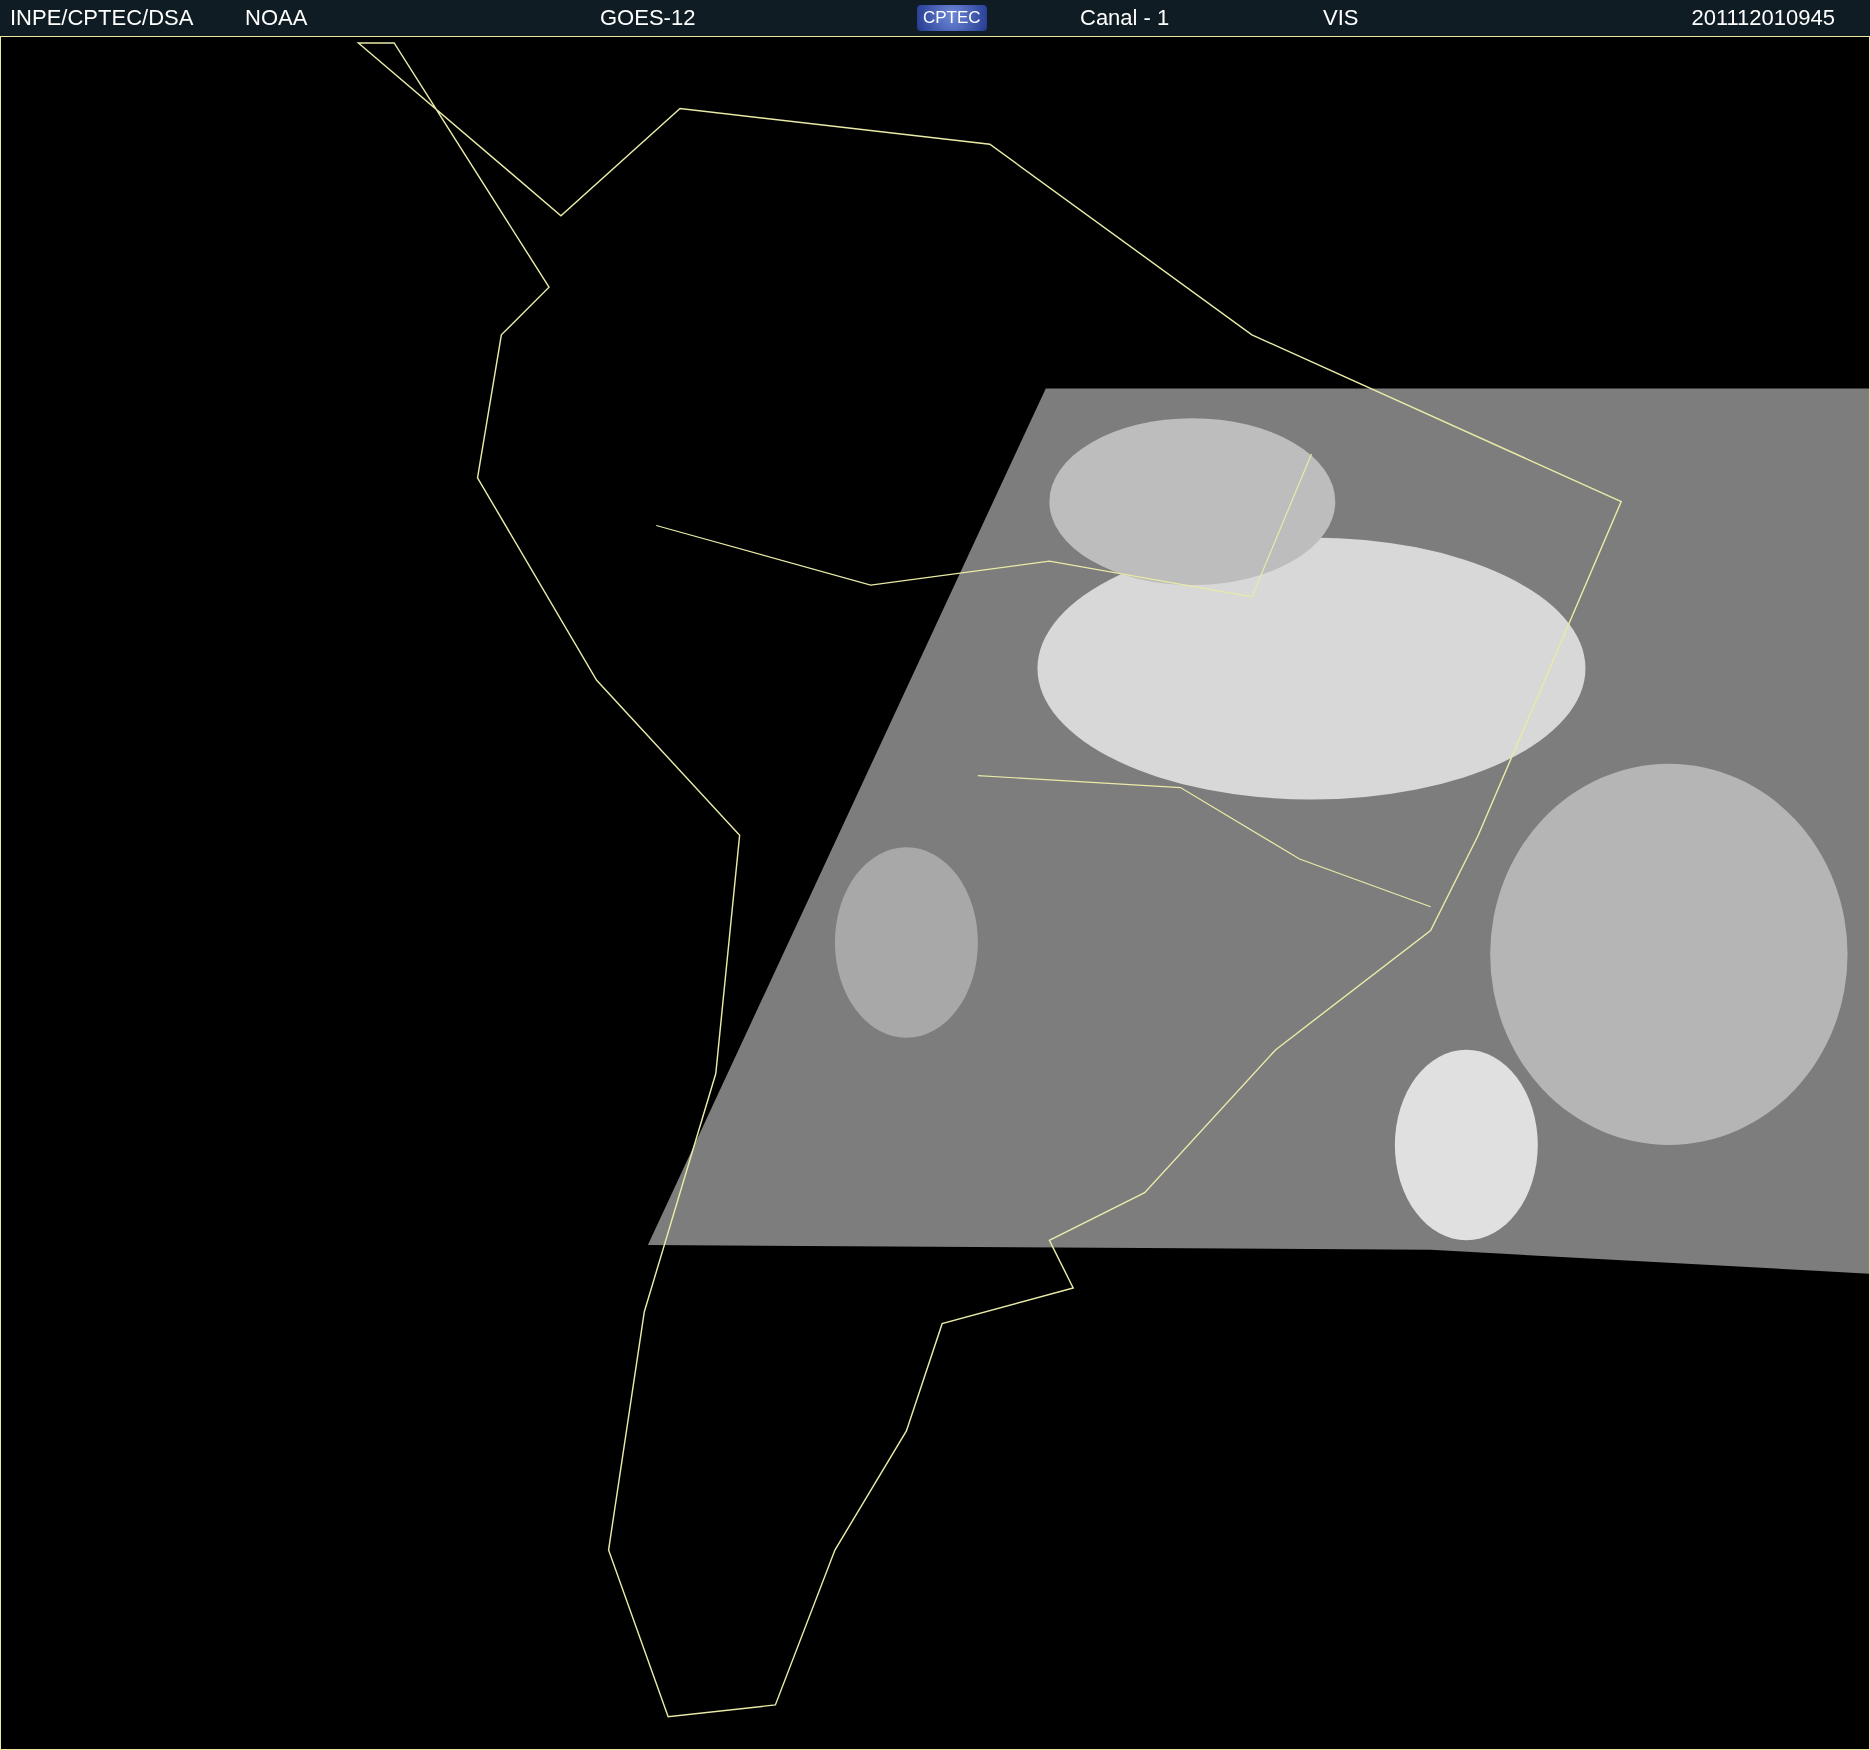 This screenshot has height=1750, width=1870. Describe the element at coordinates (1763, 18) in the screenshot. I see `header-label: 201112010945` at that location.